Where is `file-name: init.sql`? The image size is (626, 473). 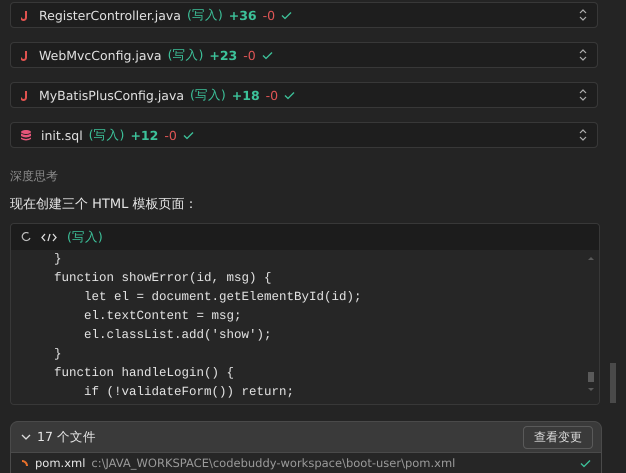 file-name: init.sql is located at coordinates (62, 135).